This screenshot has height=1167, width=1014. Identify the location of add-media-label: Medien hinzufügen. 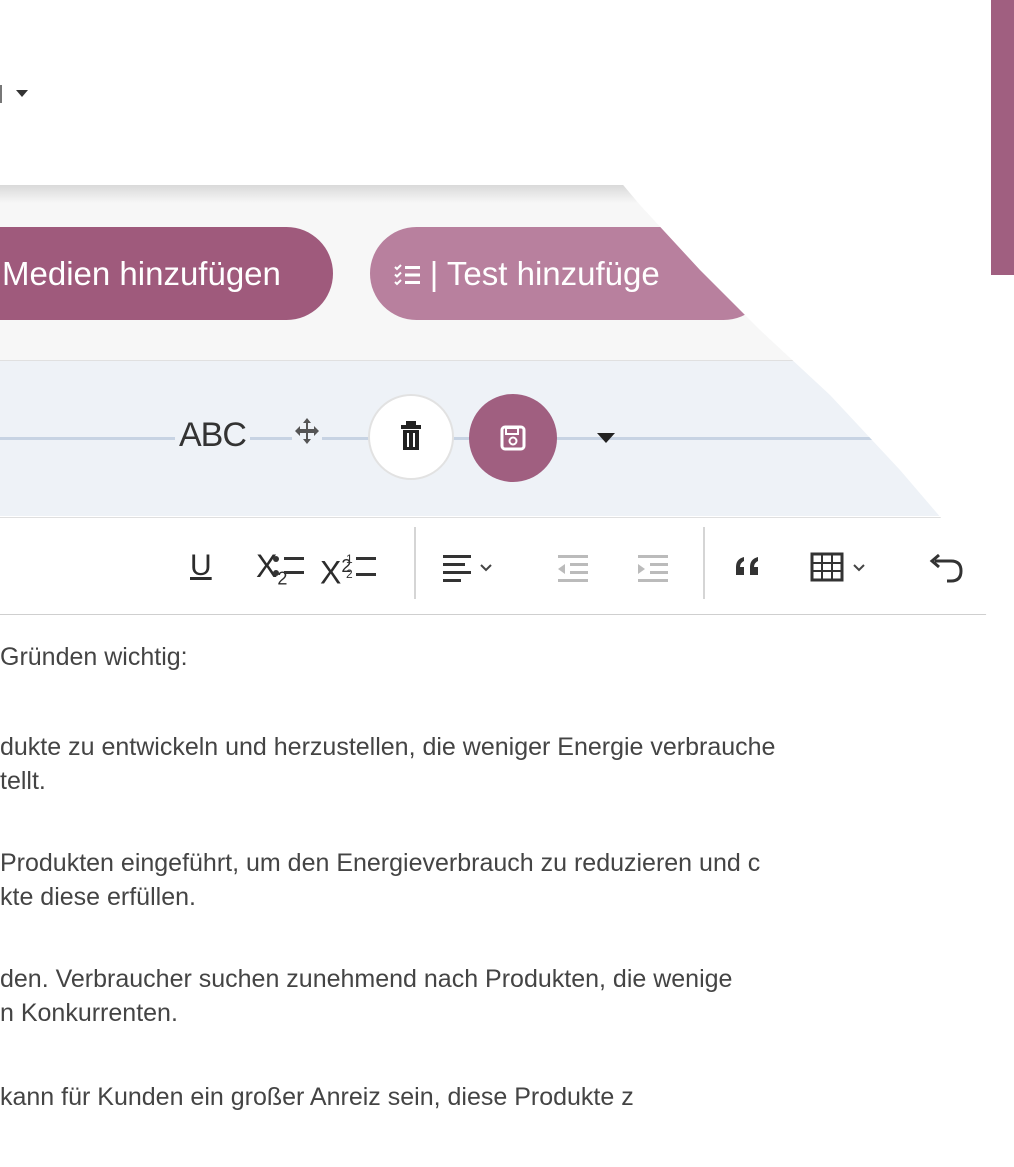
(141, 273).